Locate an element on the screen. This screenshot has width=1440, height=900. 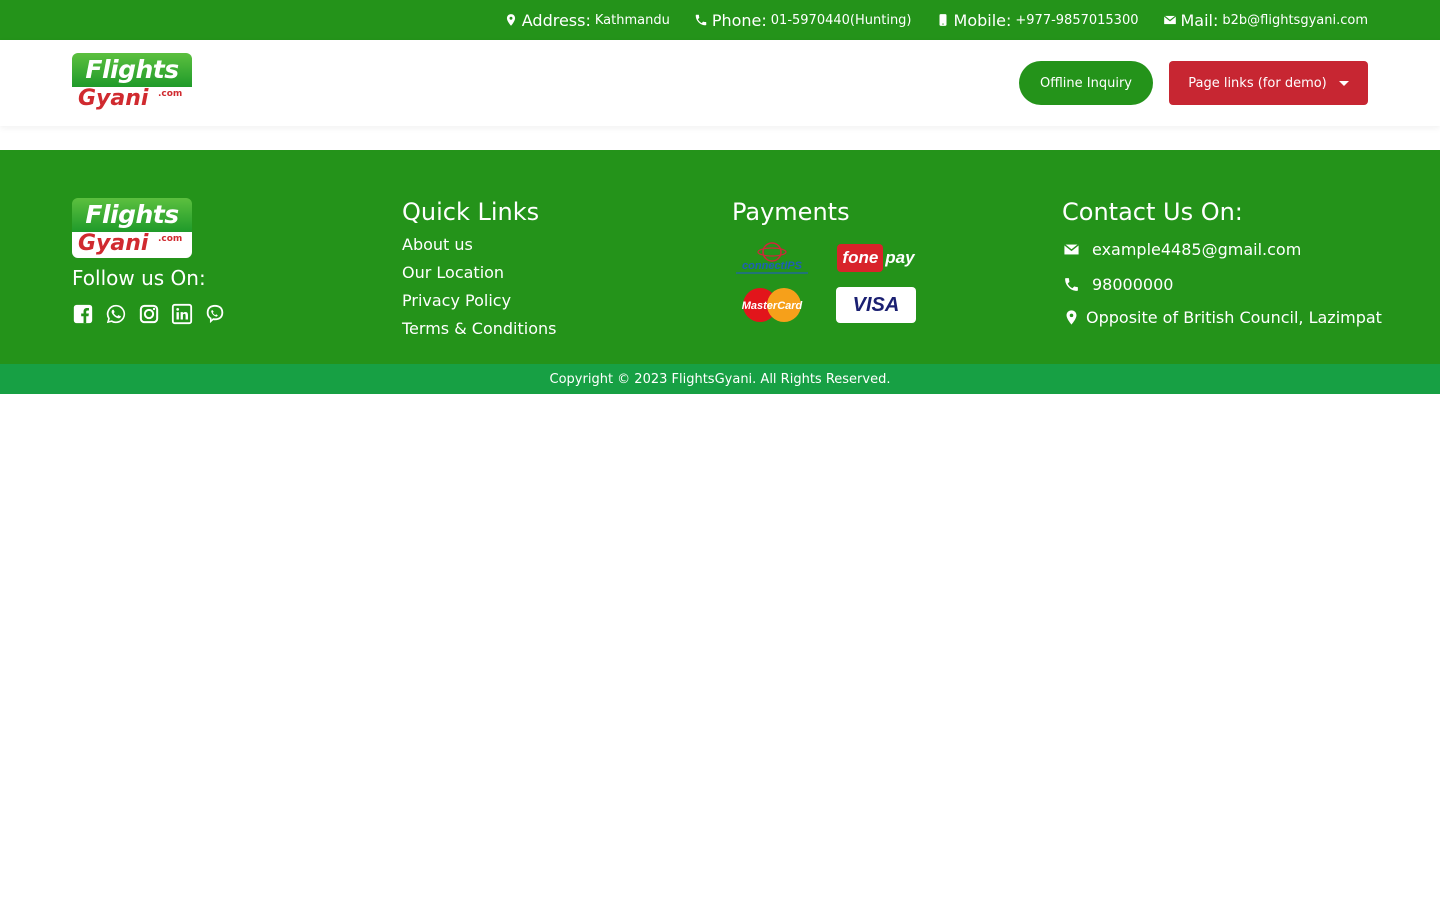
visa-logo: VISA is located at coordinates (876, 305).